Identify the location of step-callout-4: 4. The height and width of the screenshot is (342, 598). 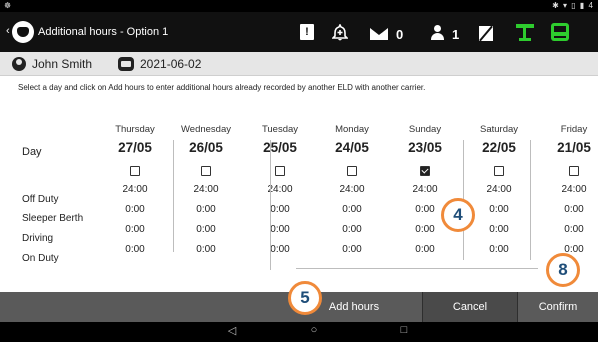
(458, 215).